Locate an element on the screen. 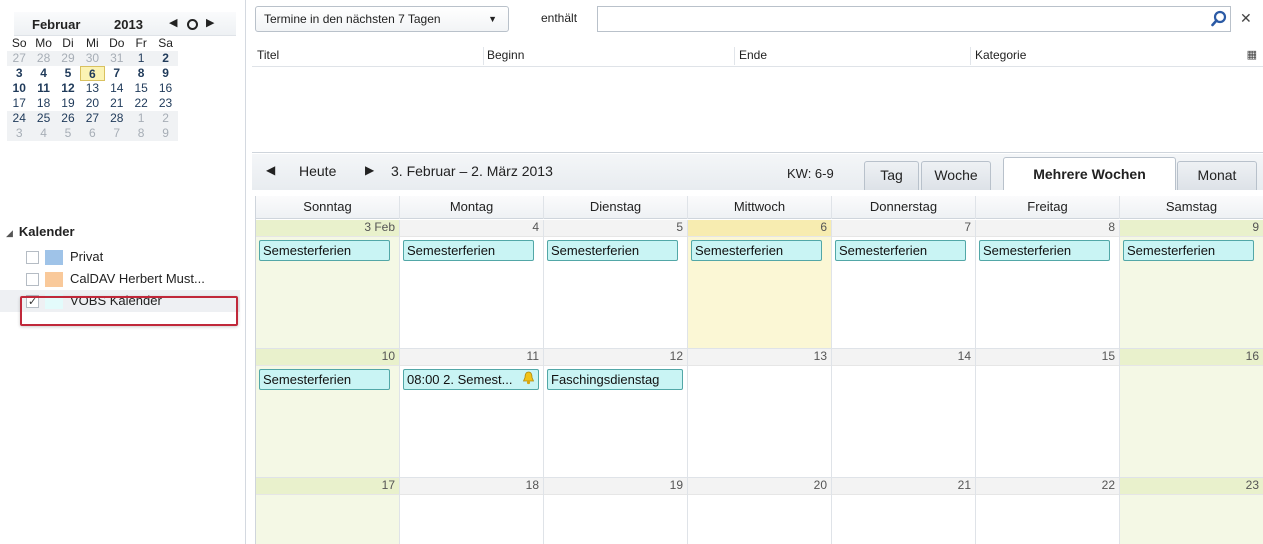  day-cell: 18 is located at coordinates (472, 511).